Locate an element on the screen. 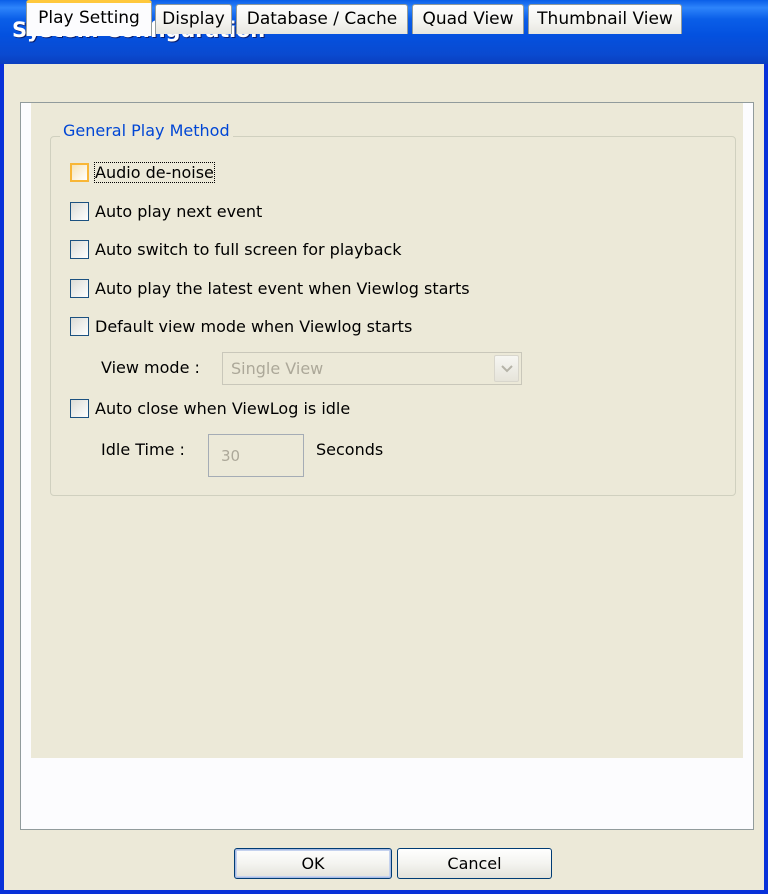 The height and width of the screenshot is (894, 768). idle-time-unit: Seconds is located at coordinates (350, 449).